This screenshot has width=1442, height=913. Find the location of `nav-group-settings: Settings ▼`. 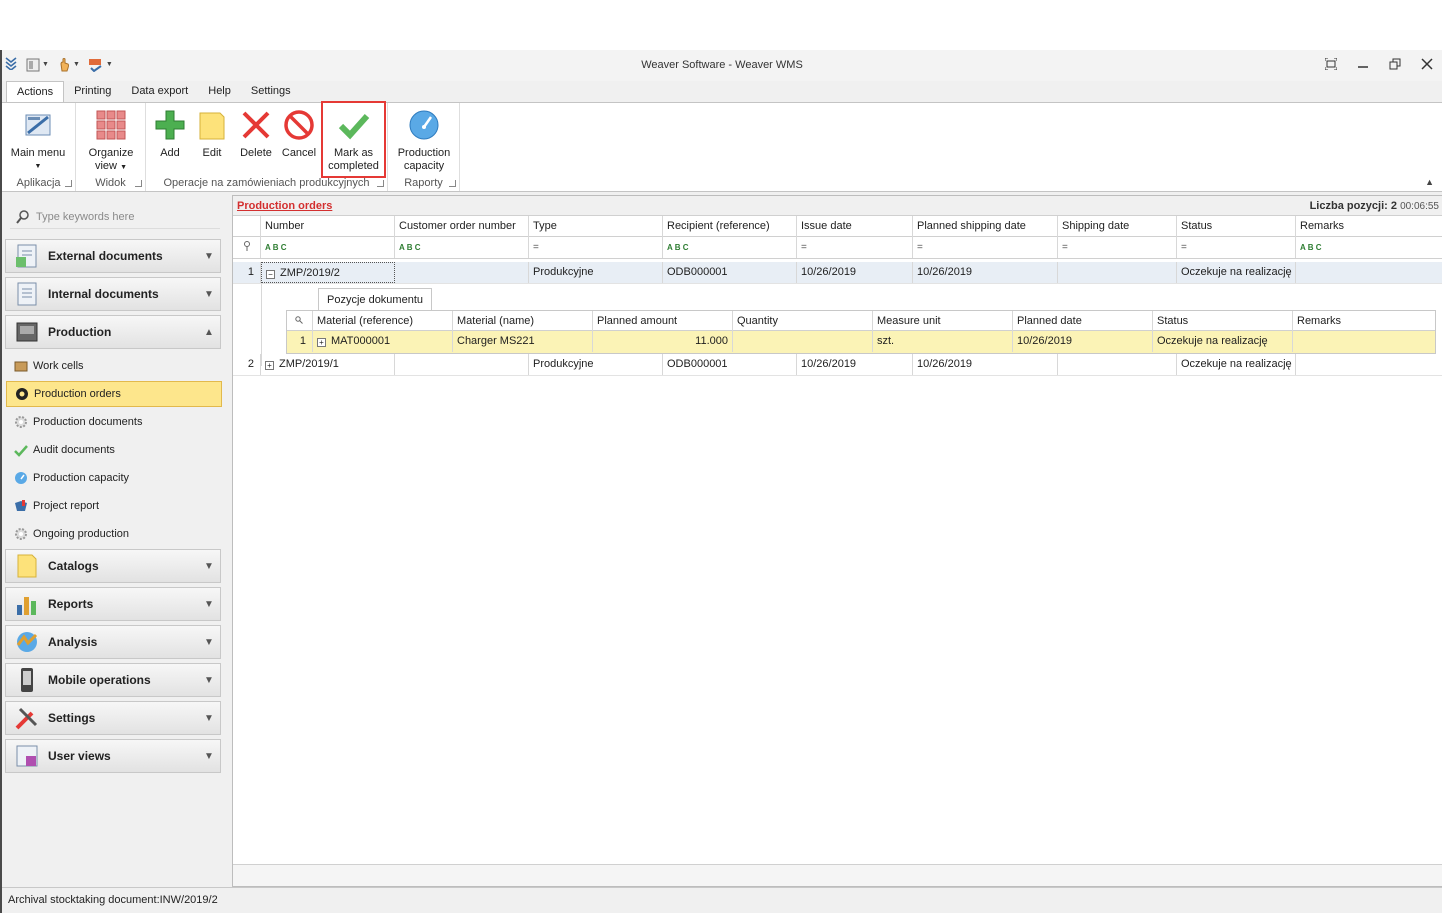

nav-group-settings: Settings ▼ is located at coordinates (113, 718).